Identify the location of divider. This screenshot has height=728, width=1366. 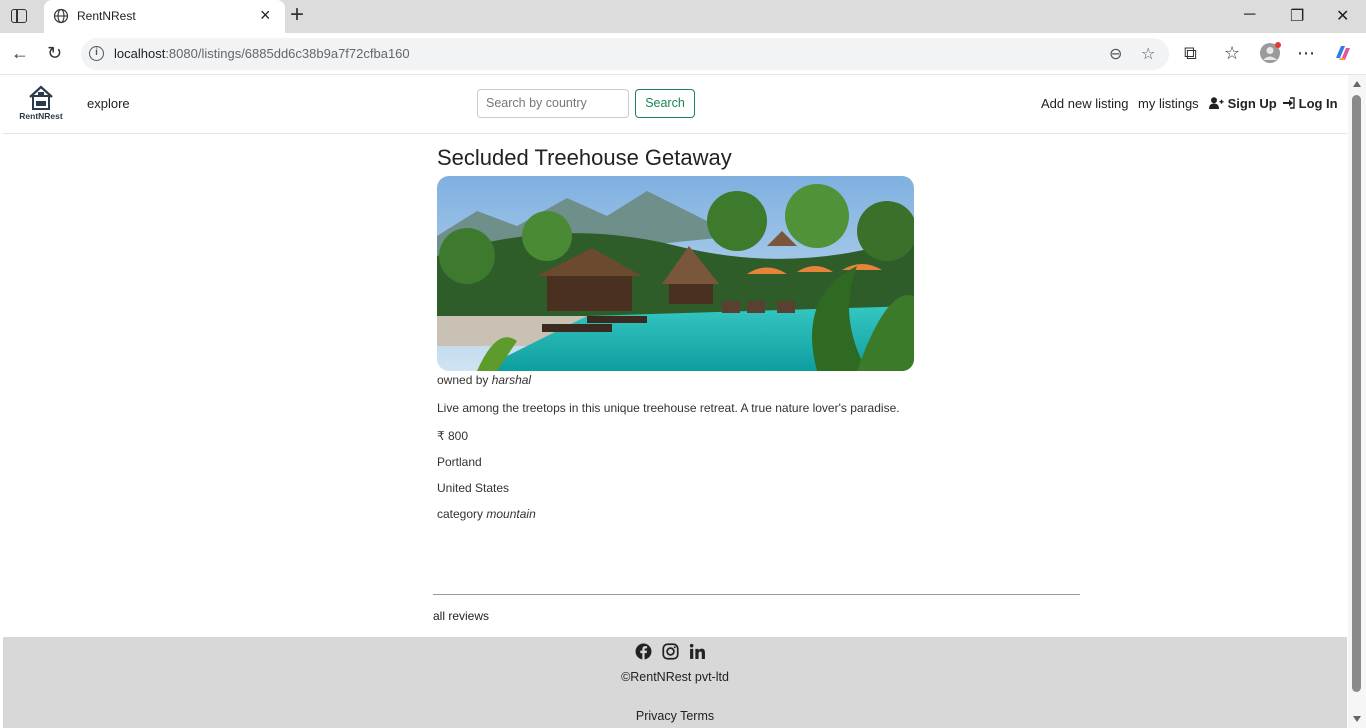
(756, 594).